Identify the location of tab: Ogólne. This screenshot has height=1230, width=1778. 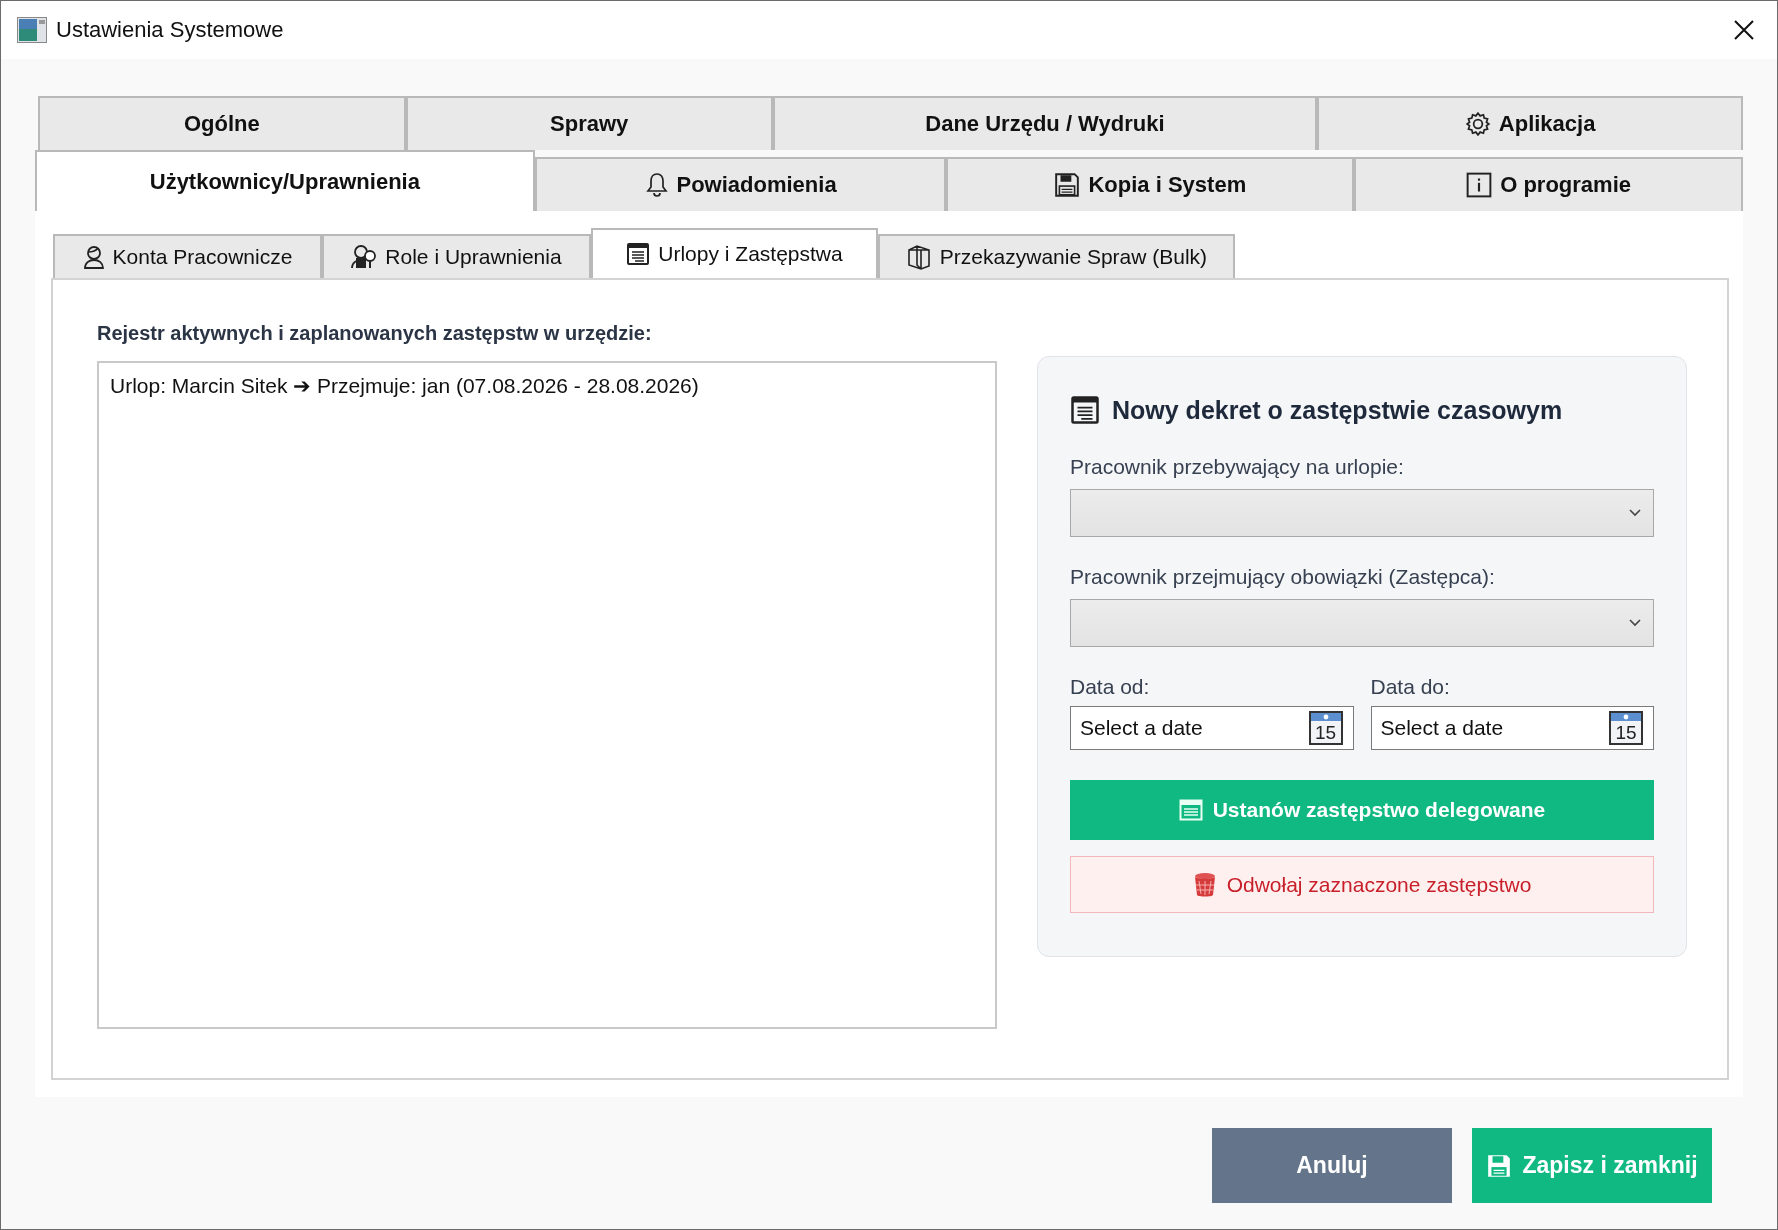
(222, 123).